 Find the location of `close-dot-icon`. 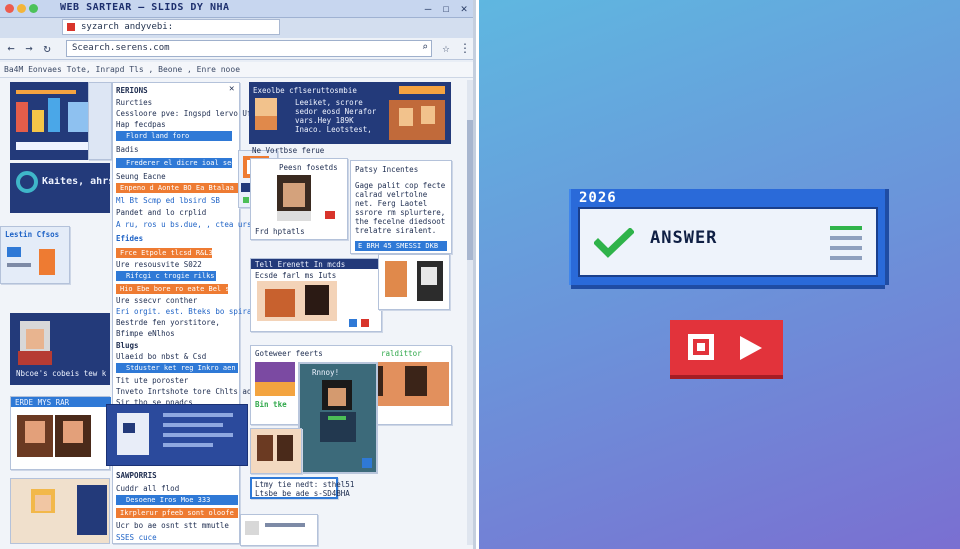

close-dot-icon is located at coordinates (9, 8).